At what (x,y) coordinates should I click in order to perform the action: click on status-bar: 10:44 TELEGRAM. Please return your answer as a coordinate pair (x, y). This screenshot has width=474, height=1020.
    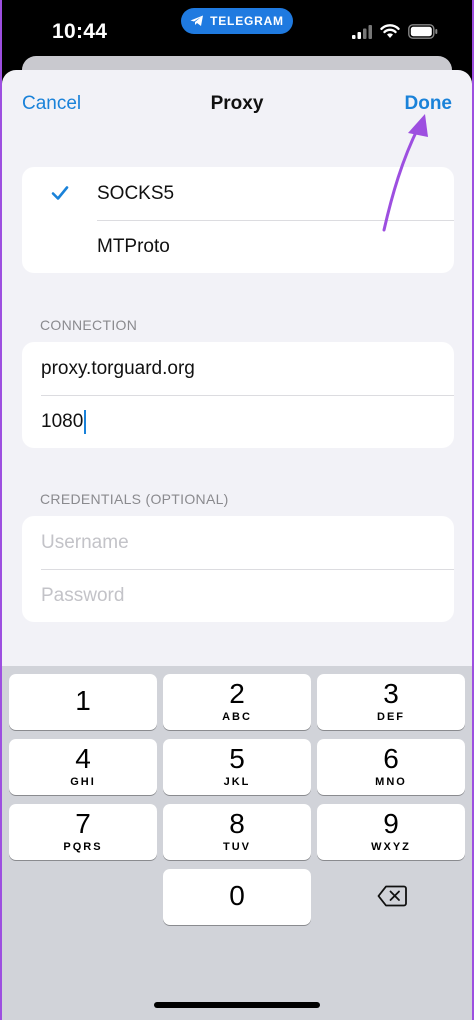
    Looking at the image, I should click on (237, 31).